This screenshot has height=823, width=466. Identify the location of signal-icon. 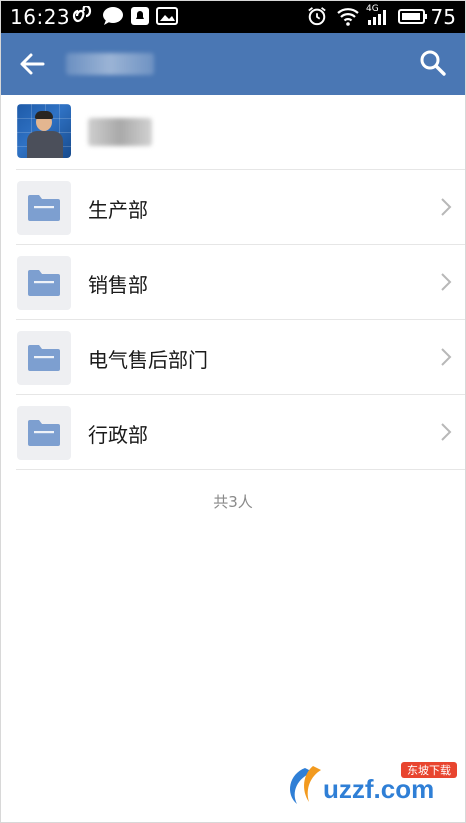
(377, 17).